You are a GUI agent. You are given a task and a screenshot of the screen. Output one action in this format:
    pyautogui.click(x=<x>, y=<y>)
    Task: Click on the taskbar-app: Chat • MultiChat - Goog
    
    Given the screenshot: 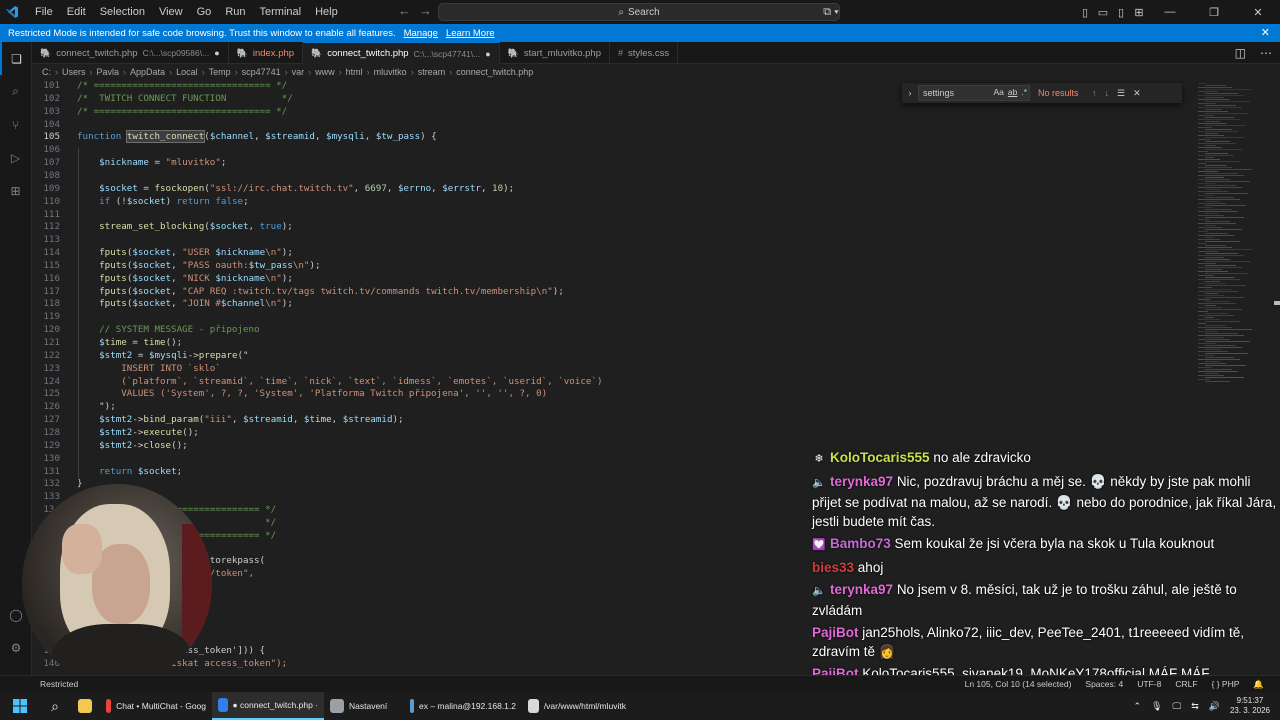 What is the action you would take?
    pyautogui.click(x=156, y=706)
    